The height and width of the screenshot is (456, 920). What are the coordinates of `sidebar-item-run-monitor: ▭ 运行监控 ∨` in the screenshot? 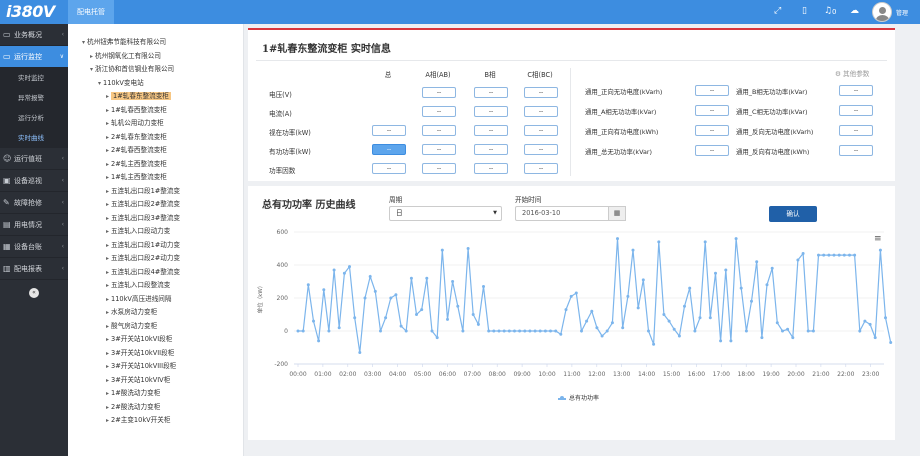 It's located at (34, 57).